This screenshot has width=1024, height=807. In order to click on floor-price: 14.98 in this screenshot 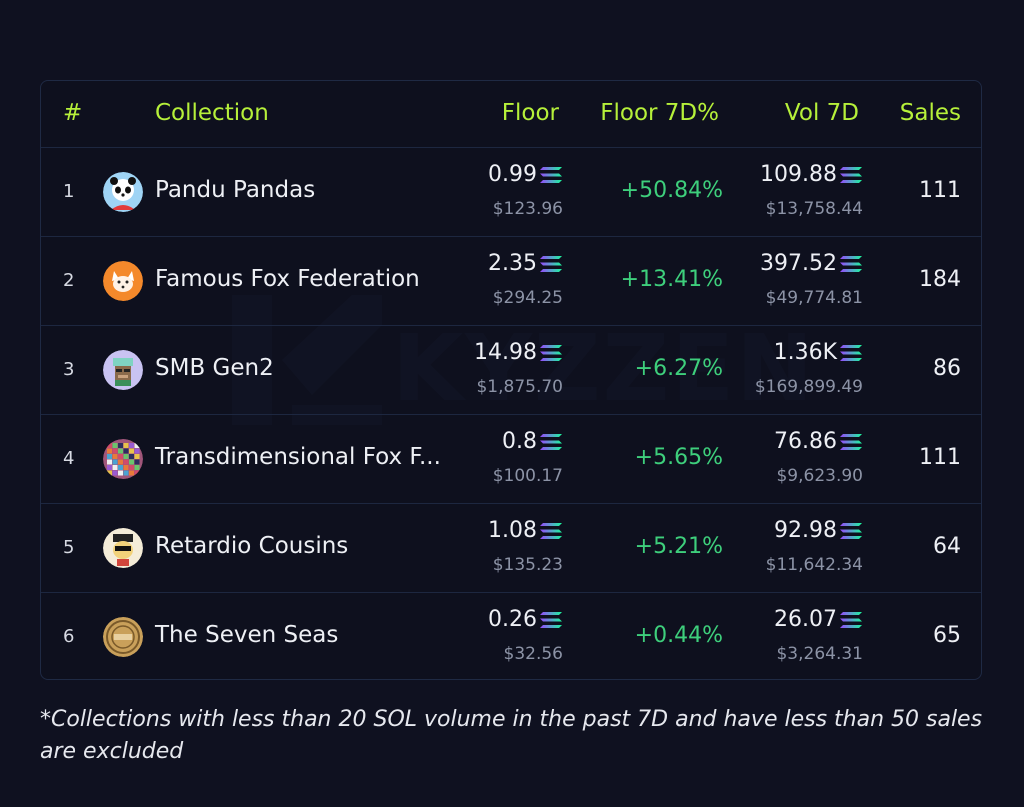, I will do `click(518, 352)`.